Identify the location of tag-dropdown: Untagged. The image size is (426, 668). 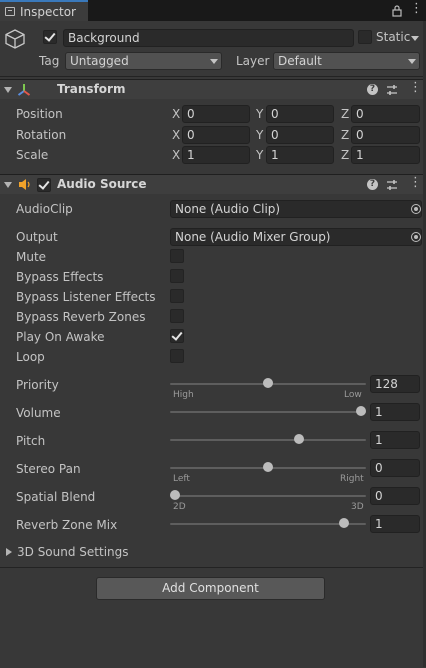
(143, 61).